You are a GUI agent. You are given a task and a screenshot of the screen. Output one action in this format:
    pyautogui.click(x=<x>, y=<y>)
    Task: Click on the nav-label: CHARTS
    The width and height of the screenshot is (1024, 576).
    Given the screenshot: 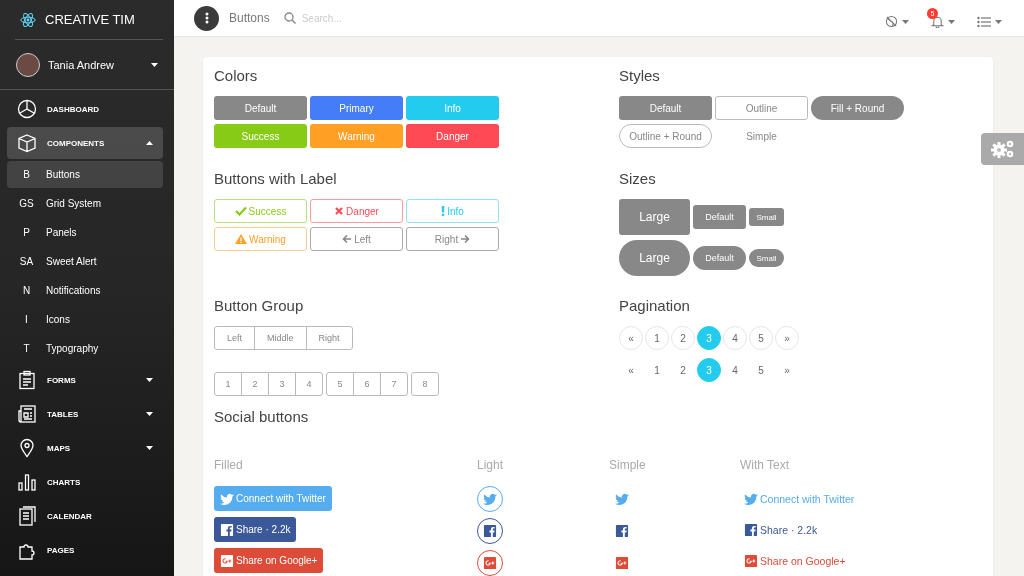 What is the action you would take?
    pyautogui.click(x=64, y=482)
    